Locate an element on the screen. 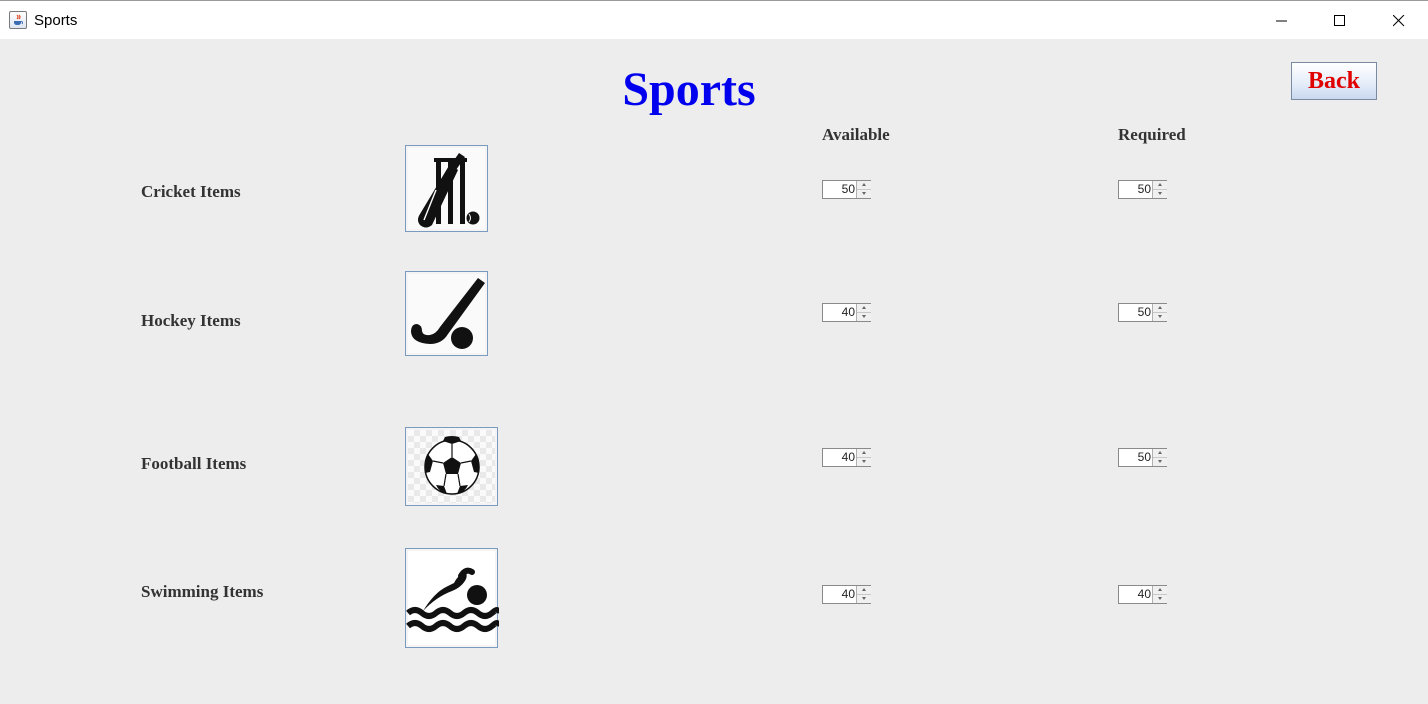 This screenshot has height=704, width=1428. column-header-required: Required is located at coordinates (1152, 134).